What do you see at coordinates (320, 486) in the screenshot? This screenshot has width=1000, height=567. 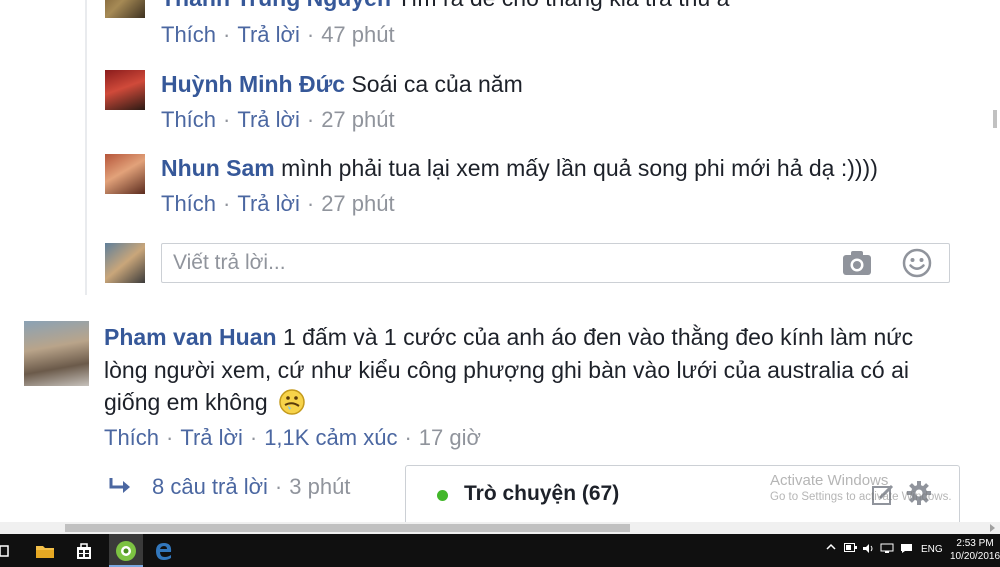 I see `replies-time: 3 phút` at bounding box center [320, 486].